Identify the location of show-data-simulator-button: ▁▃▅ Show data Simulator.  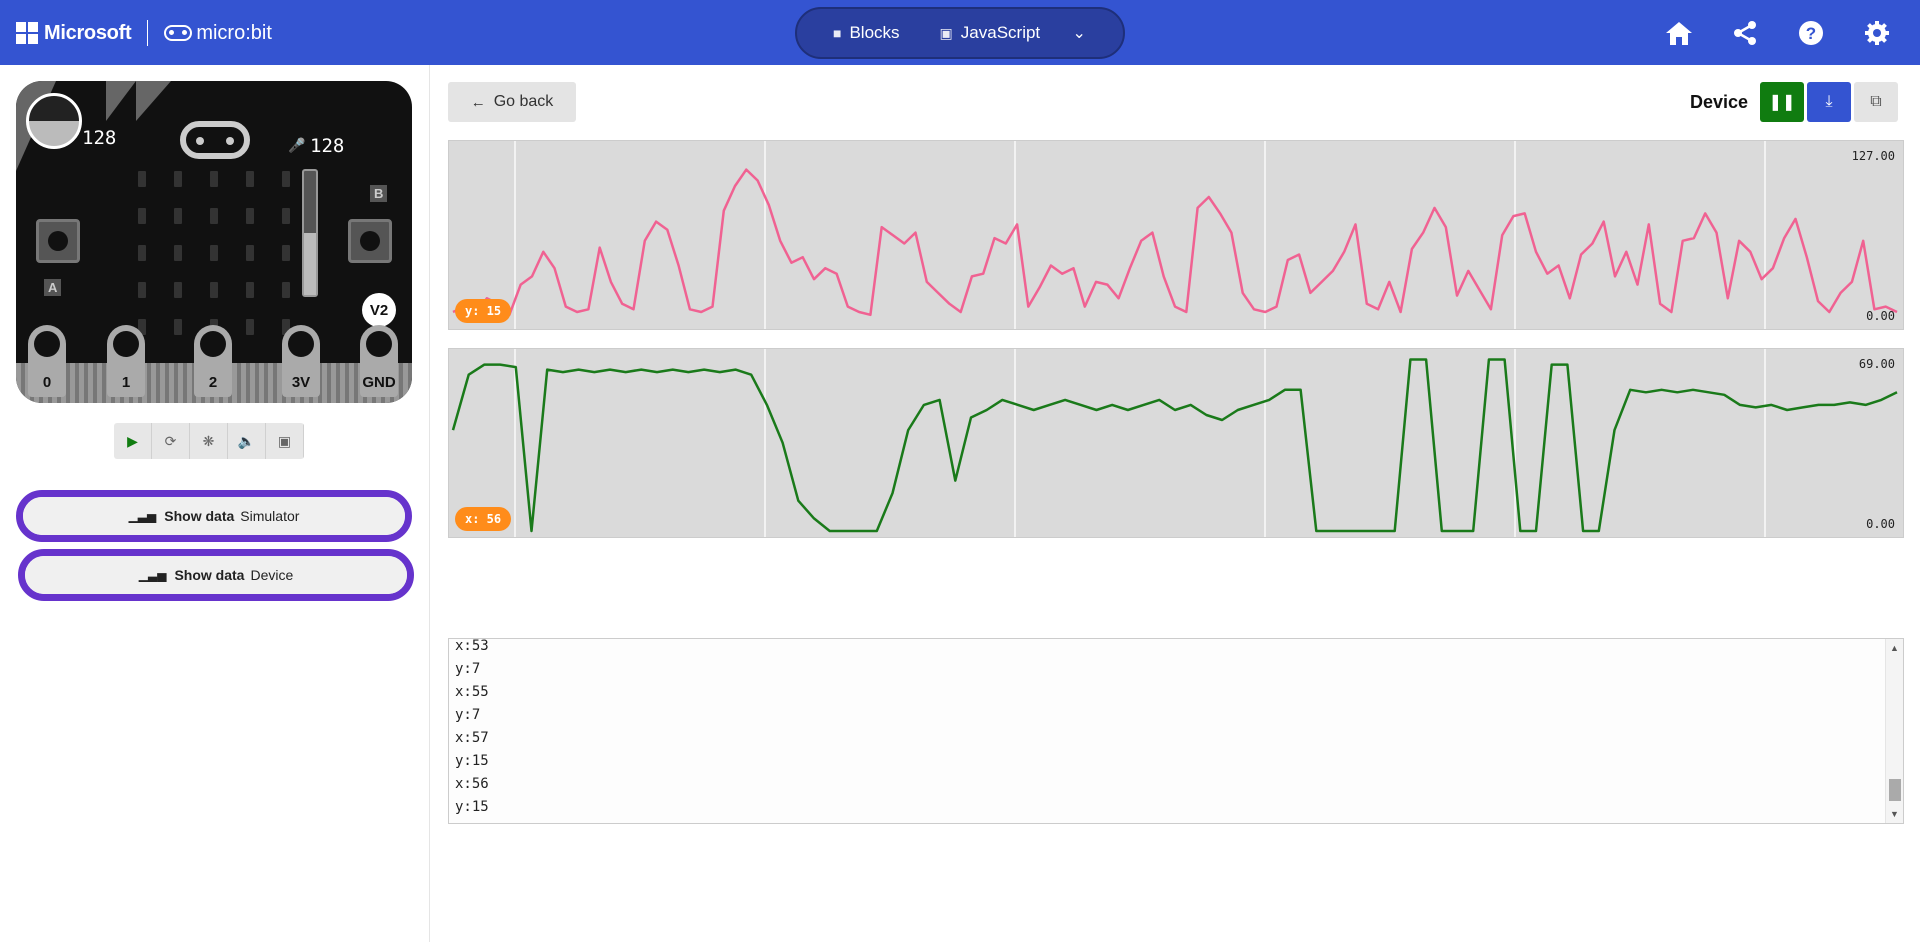
(214, 516).